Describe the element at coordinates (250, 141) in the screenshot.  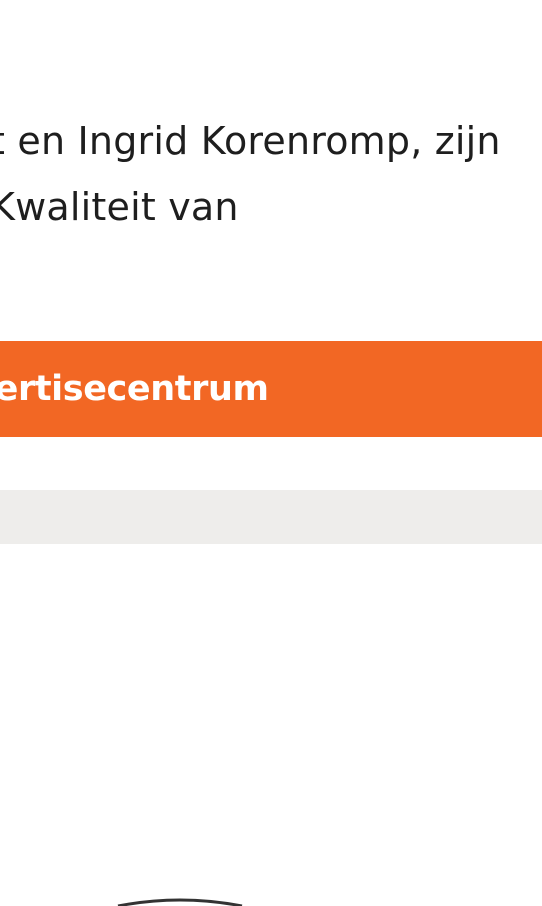
I see `intro-line-1: t en Ingrid Korenromp, zijn` at that location.